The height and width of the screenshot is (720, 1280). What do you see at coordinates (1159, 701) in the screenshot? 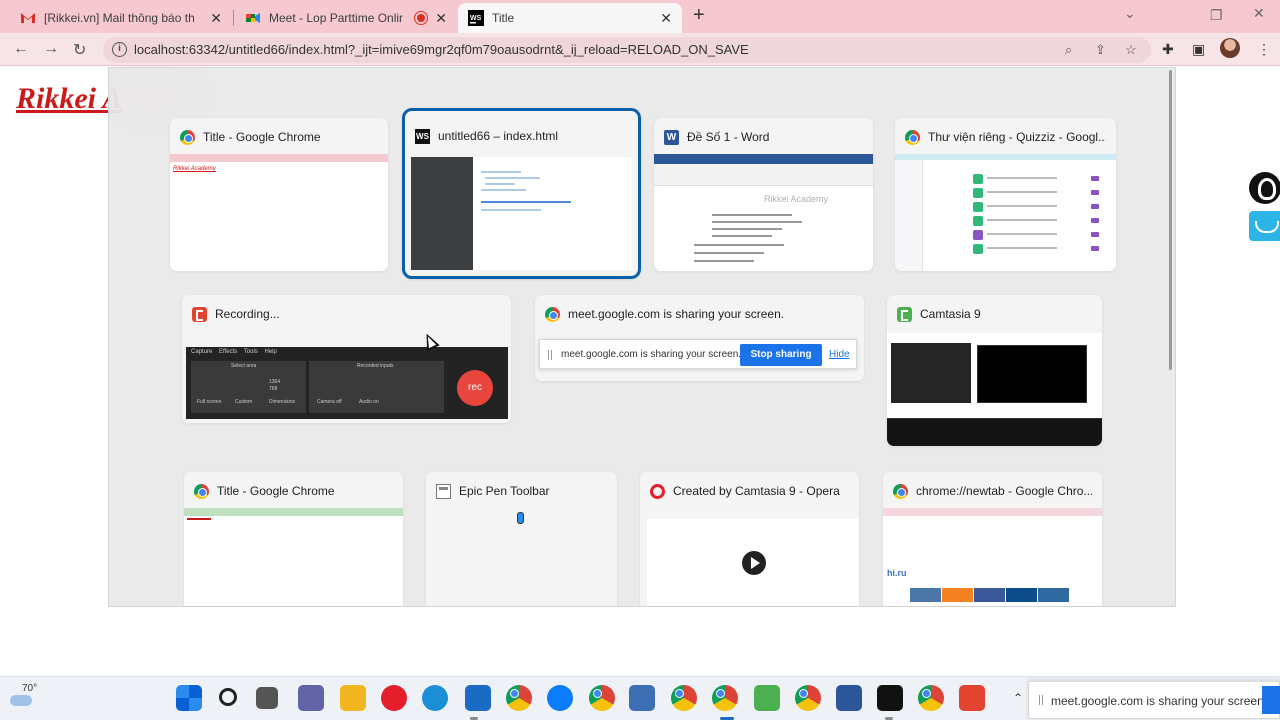
I see `tray-sharing-message: meet.google.com is sharing your screen.` at bounding box center [1159, 701].